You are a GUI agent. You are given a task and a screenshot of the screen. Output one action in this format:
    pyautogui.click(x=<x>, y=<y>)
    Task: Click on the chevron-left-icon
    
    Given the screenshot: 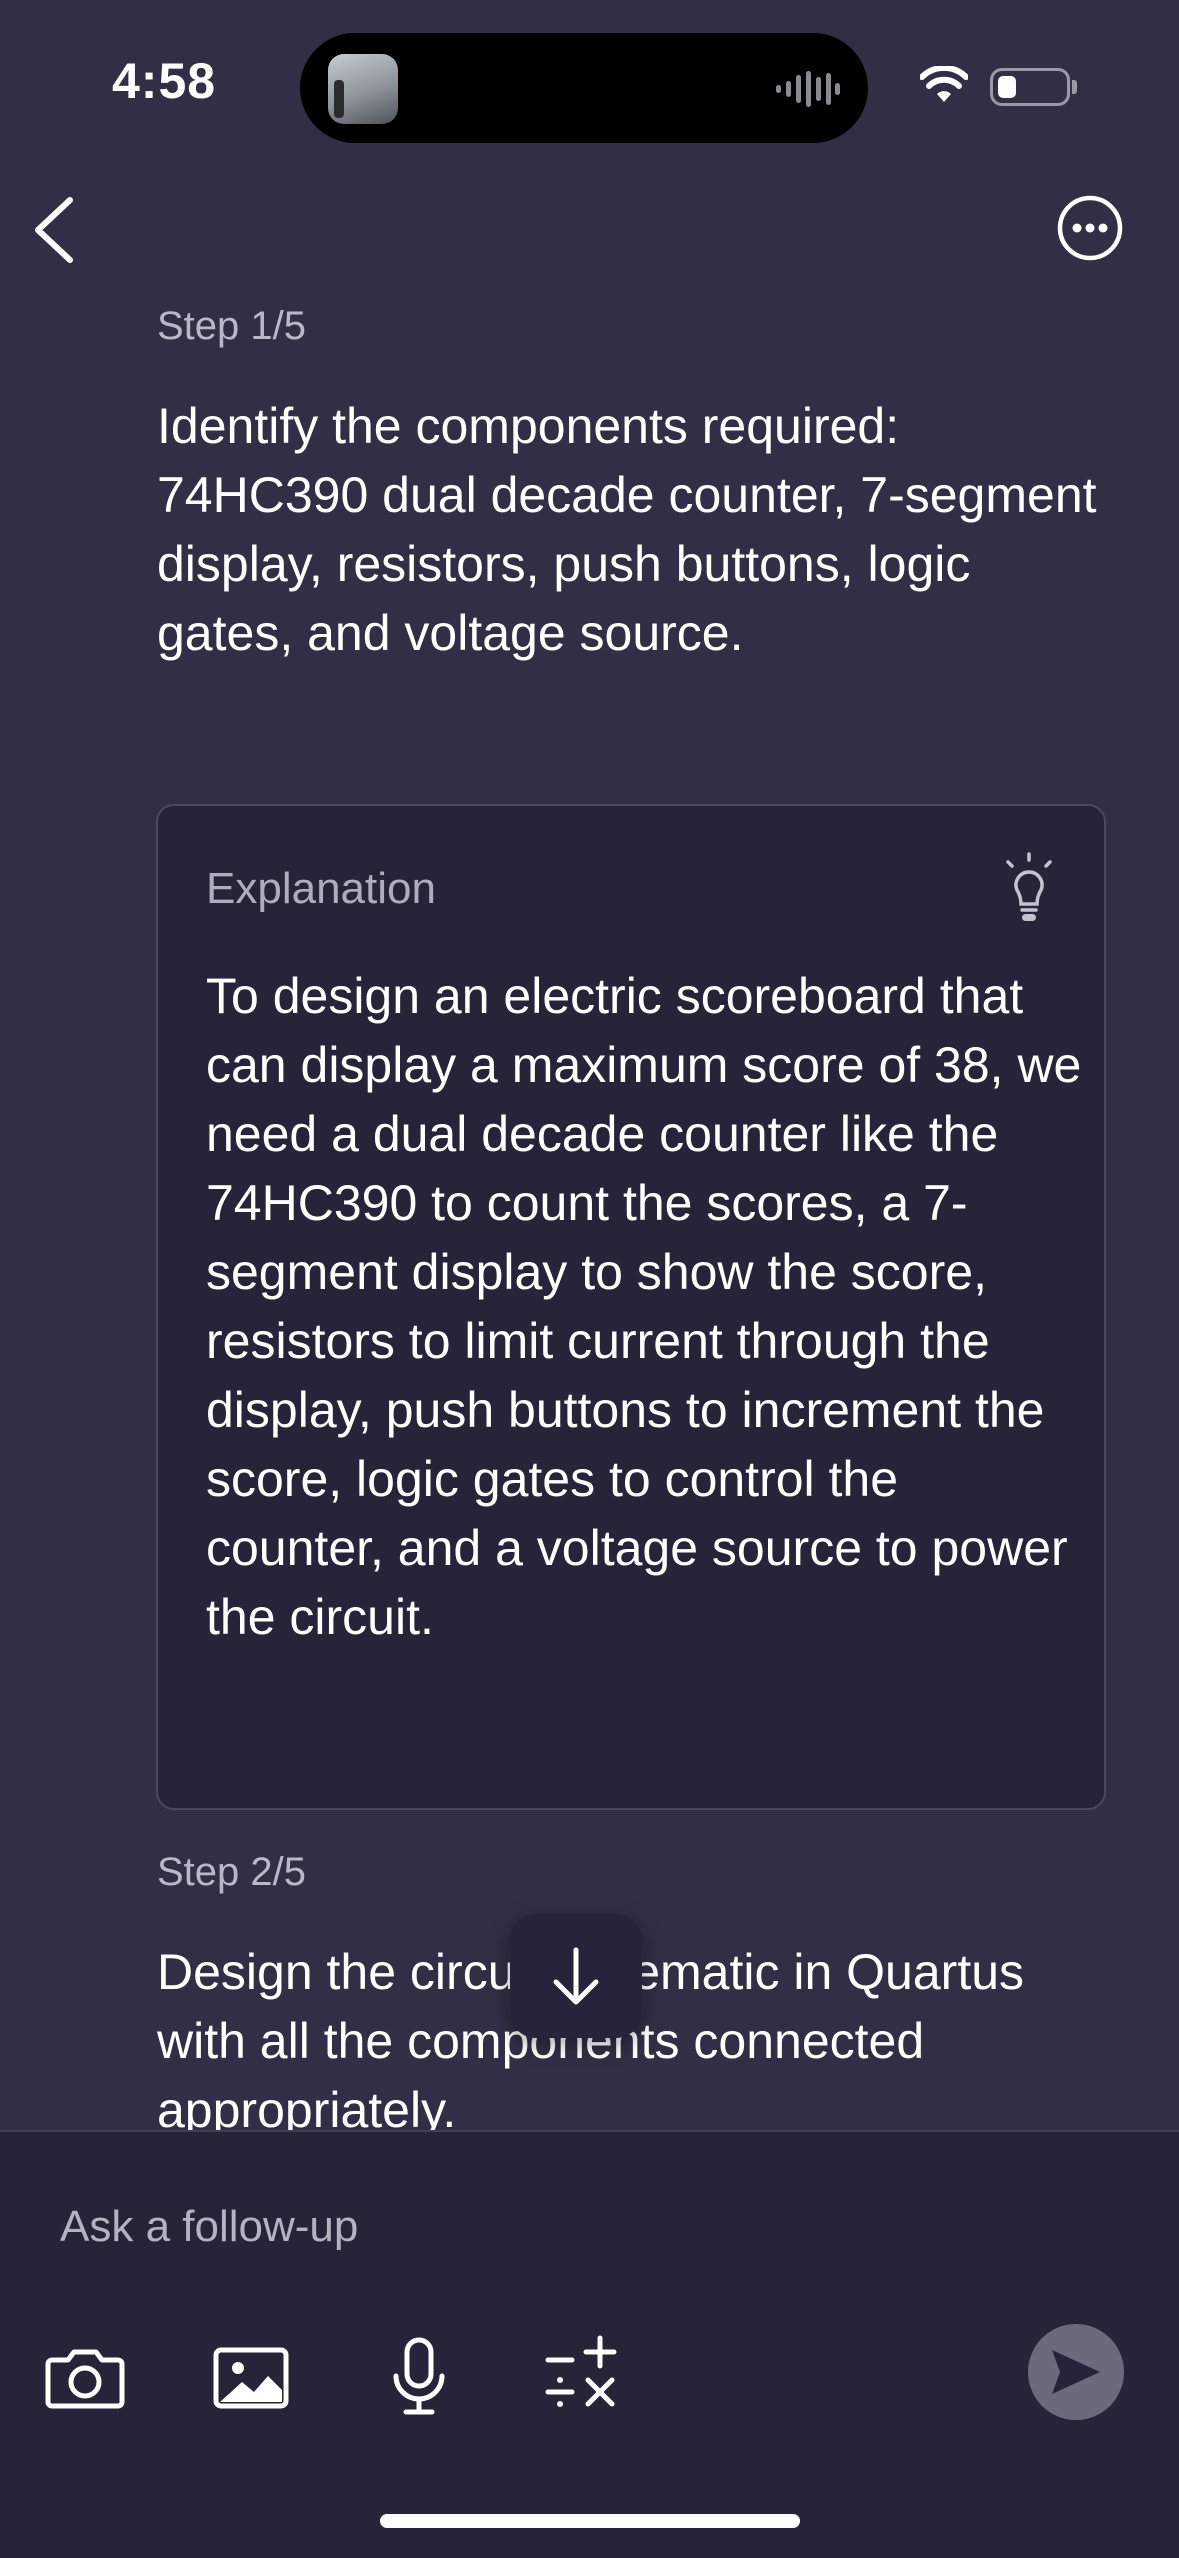 What is the action you would take?
    pyautogui.click(x=54, y=230)
    